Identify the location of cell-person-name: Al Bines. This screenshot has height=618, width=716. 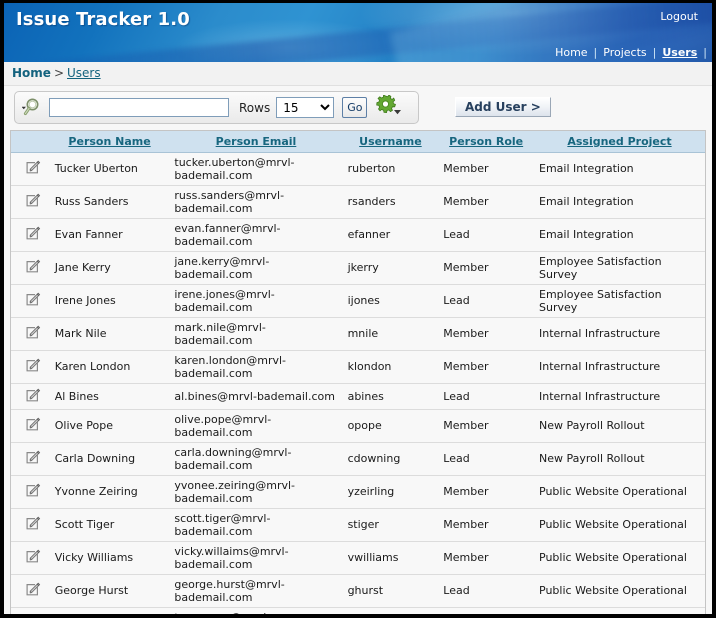
(109, 396).